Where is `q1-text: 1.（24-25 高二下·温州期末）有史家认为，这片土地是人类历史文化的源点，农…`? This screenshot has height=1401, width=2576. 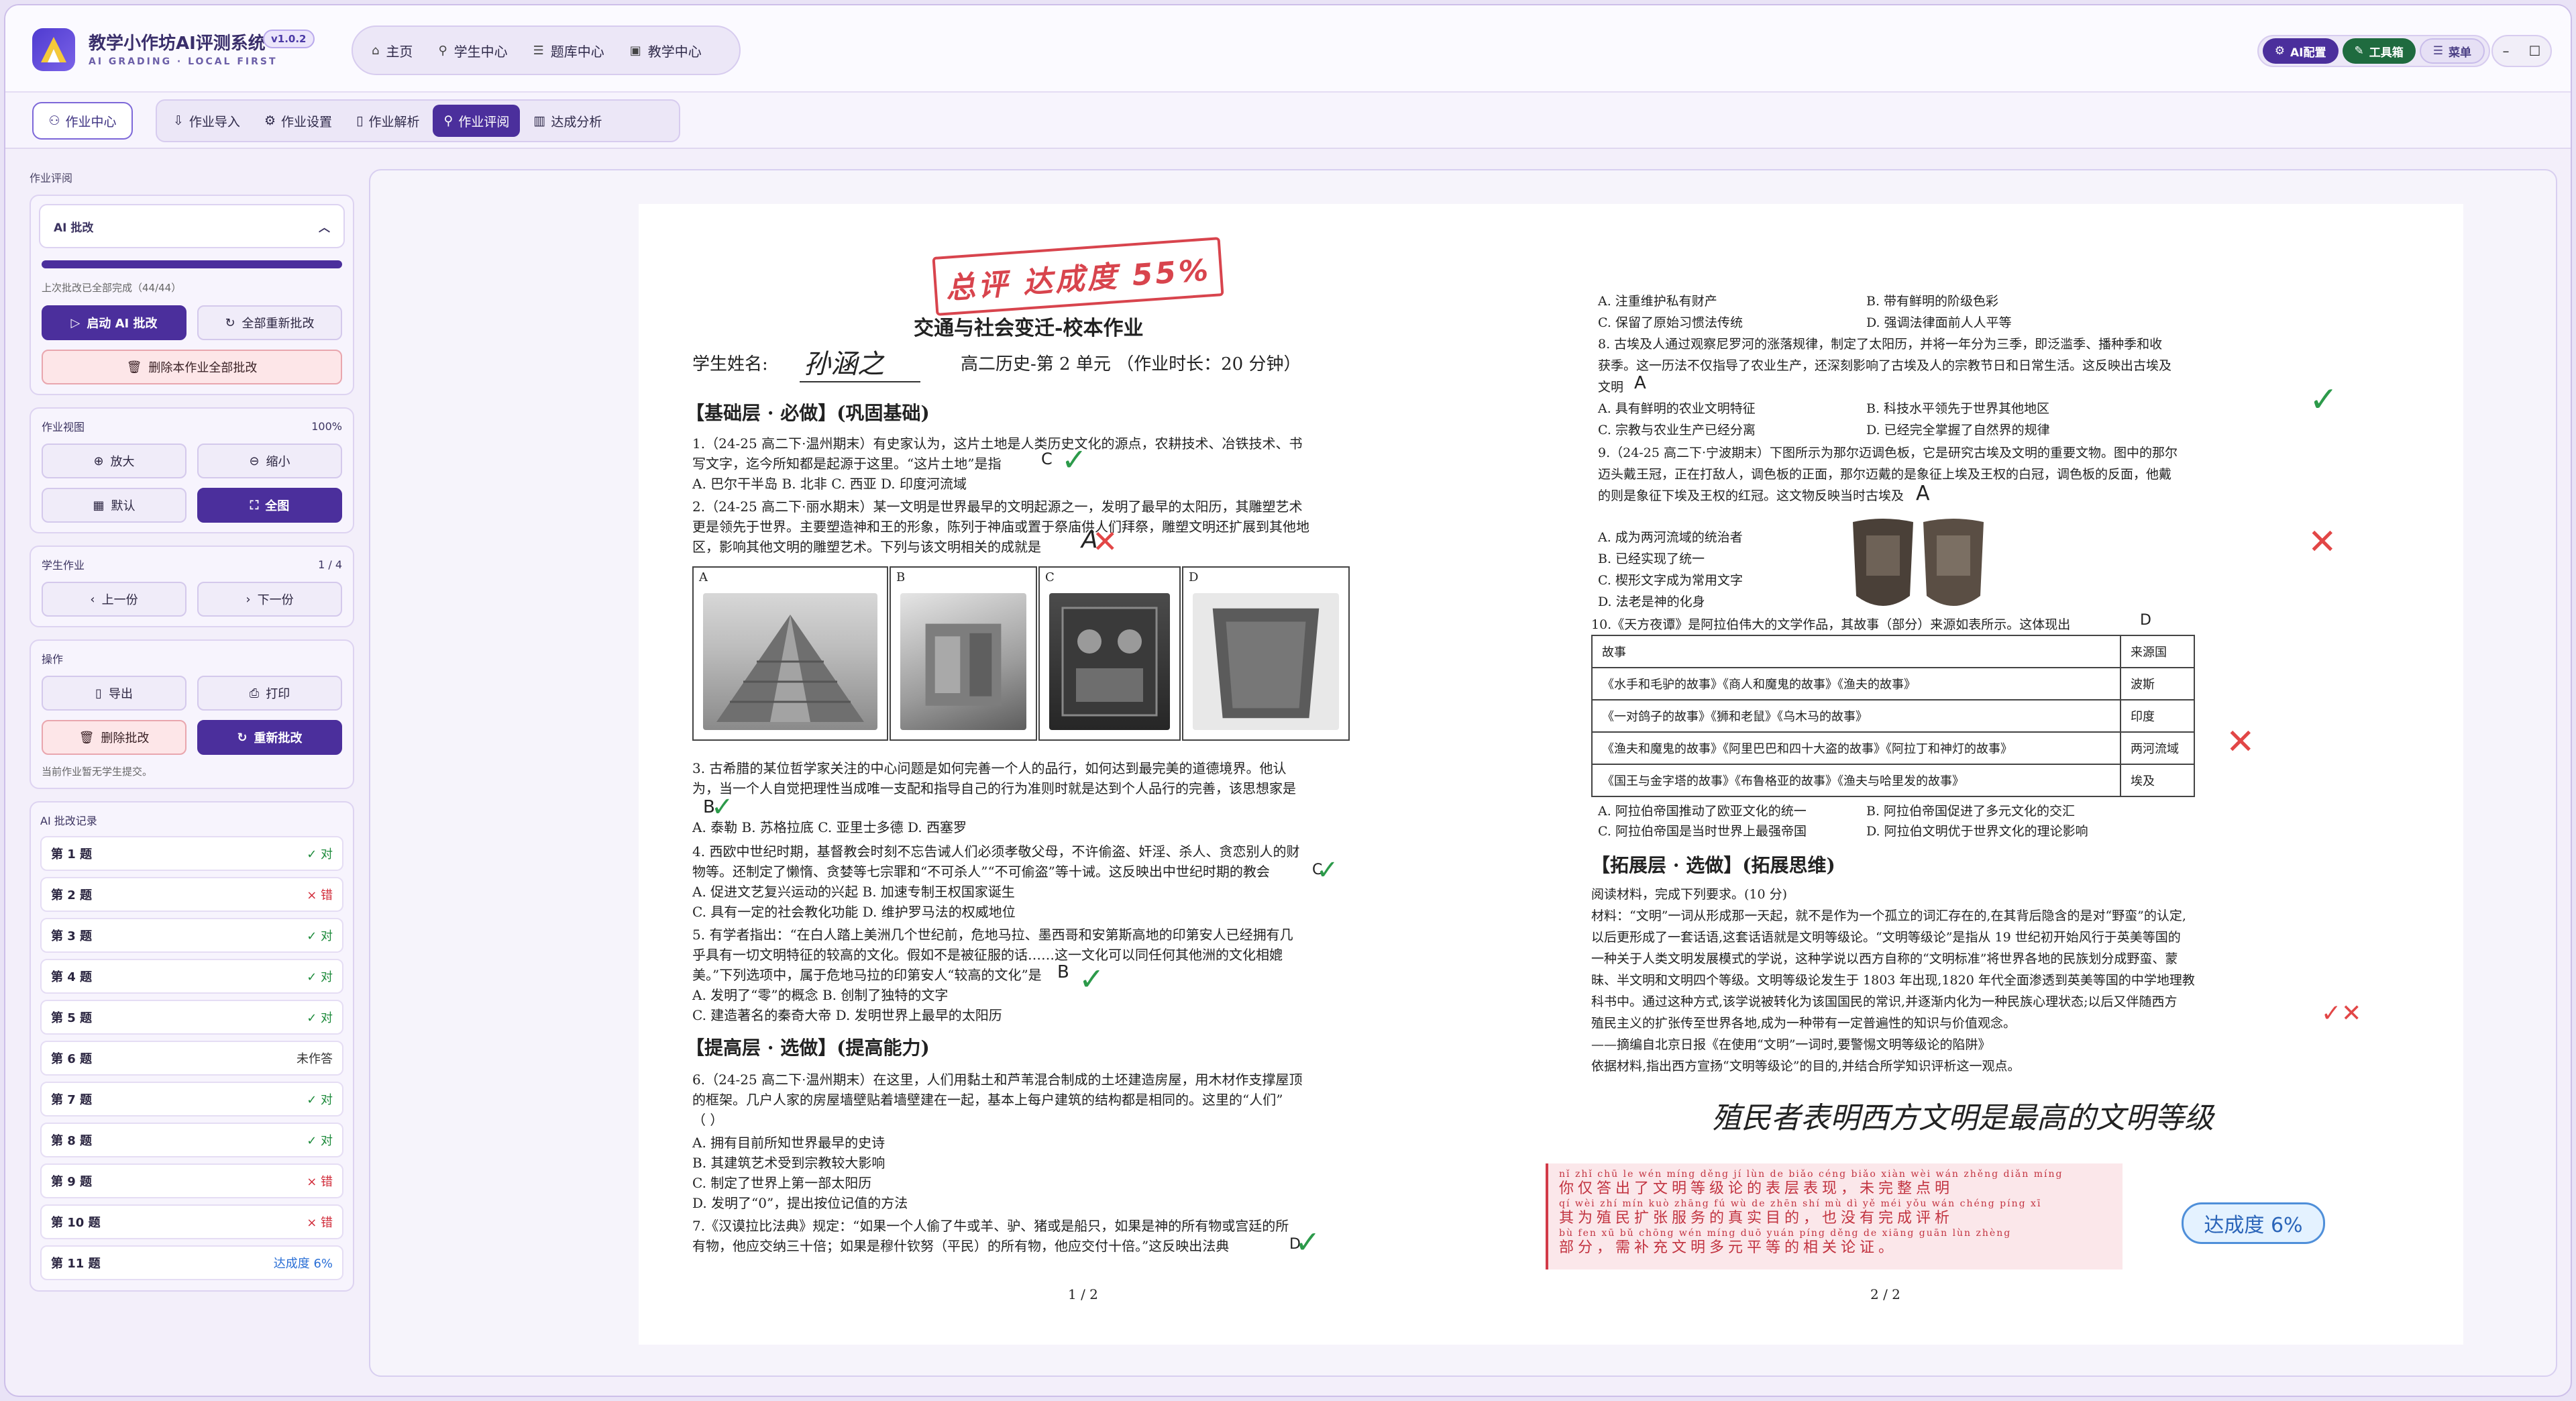 q1-text: 1.（24-25 高二下·温州期末）有史家认为，这片土地是人类历史文化的源点，农… is located at coordinates (997, 443).